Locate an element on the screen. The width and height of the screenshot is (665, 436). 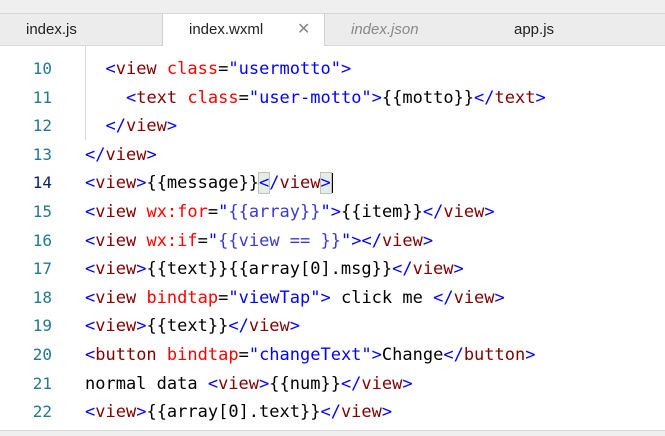
code-text: normal data <view>{{num}}</view> is located at coordinates (249, 384).